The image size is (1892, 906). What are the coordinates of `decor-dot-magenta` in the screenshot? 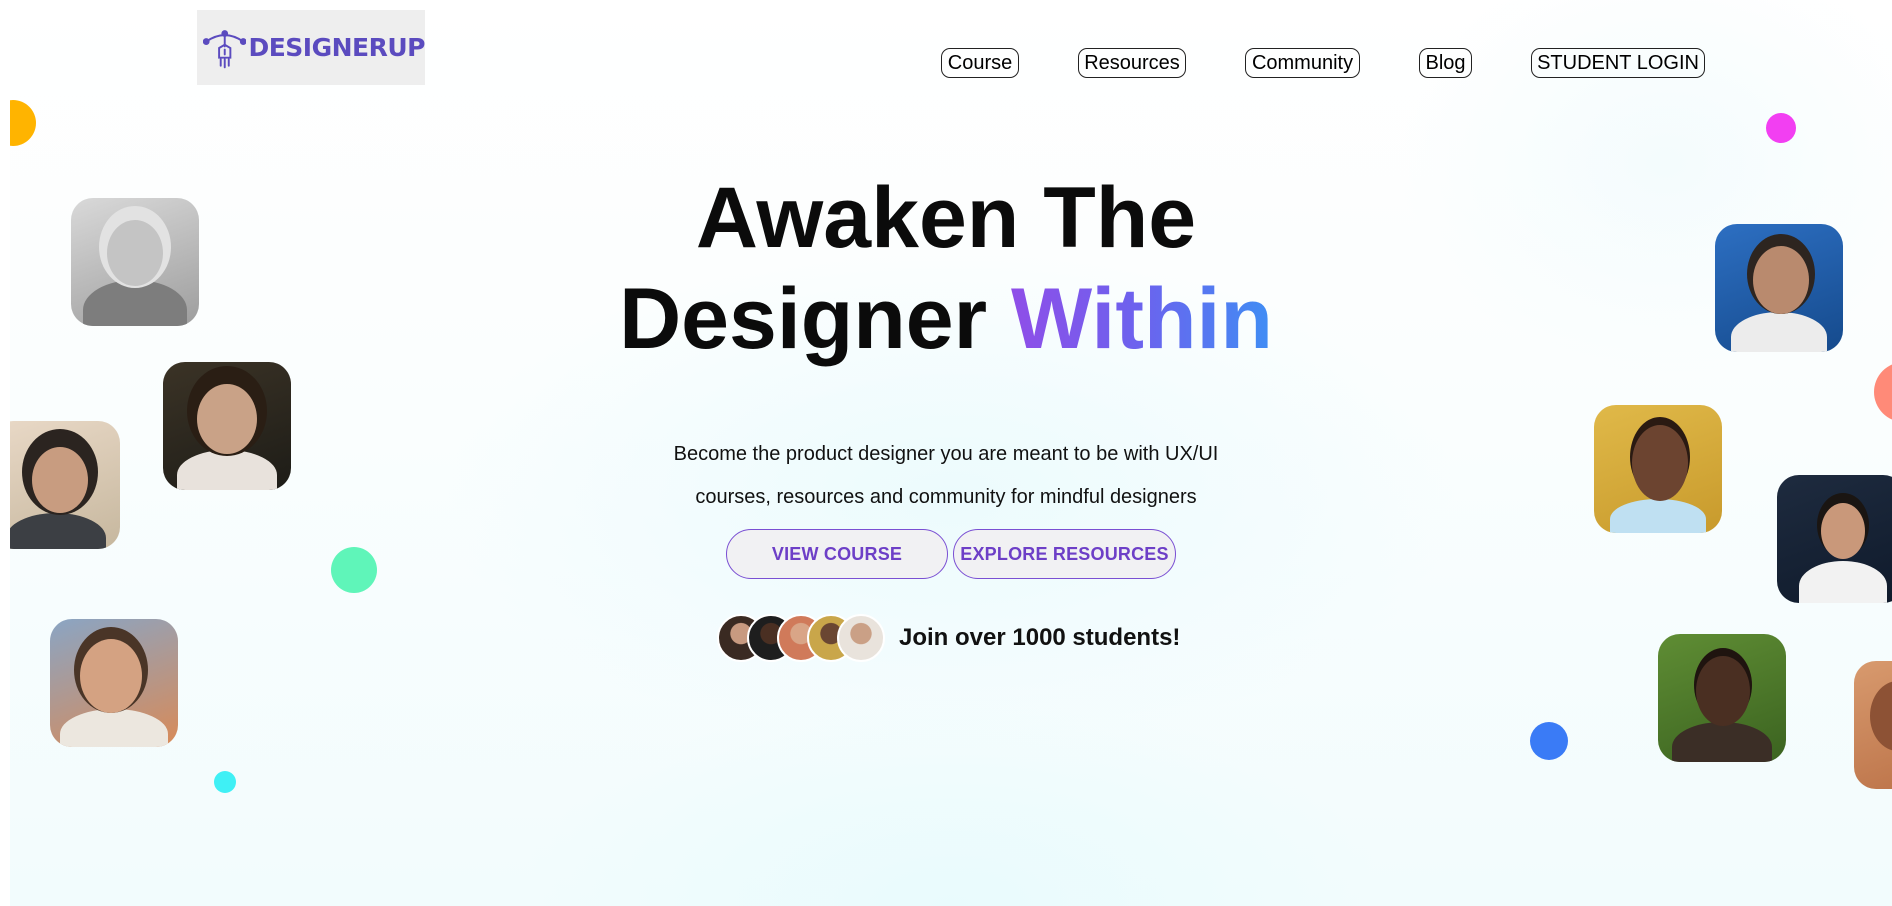 It's located at (1781, 128).